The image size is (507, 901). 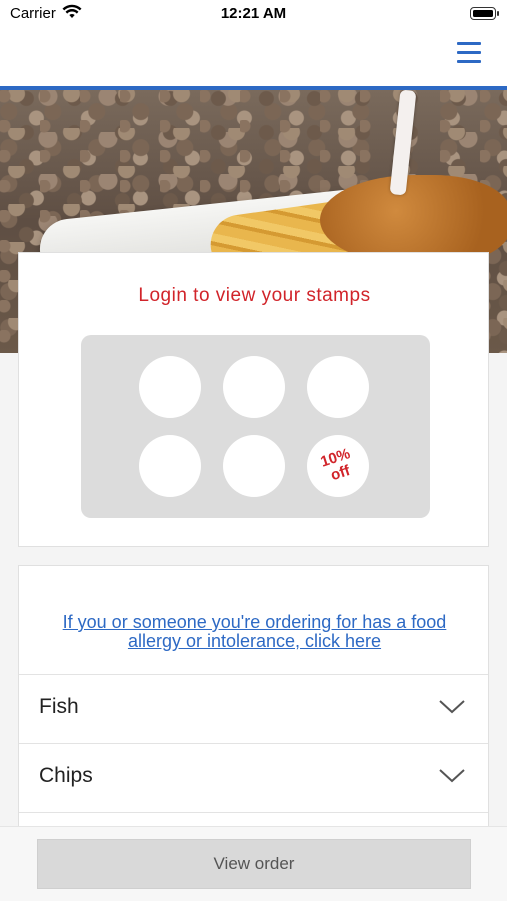 What do you see at coordinates (484, 13) in the screenshot?
I see `battery-icon` at bounding box center [484, 13].